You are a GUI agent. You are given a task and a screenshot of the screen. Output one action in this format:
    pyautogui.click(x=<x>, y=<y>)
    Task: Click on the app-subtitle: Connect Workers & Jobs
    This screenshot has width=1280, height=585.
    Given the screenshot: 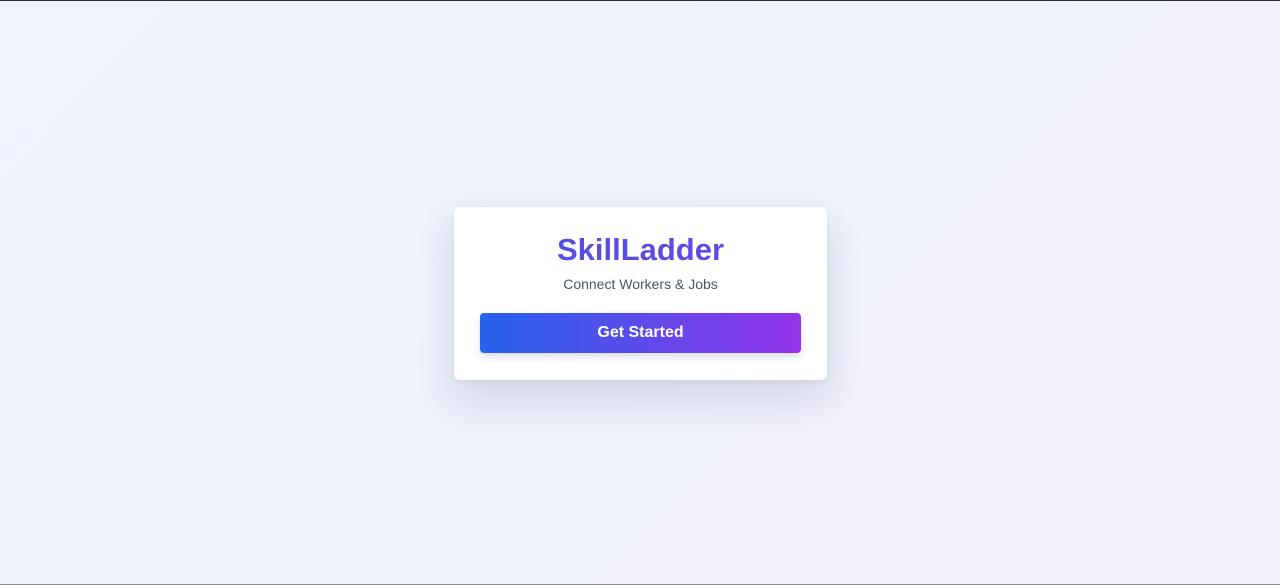 What is the action you would take?
    pyautogui.click(x=640, y=284)
    